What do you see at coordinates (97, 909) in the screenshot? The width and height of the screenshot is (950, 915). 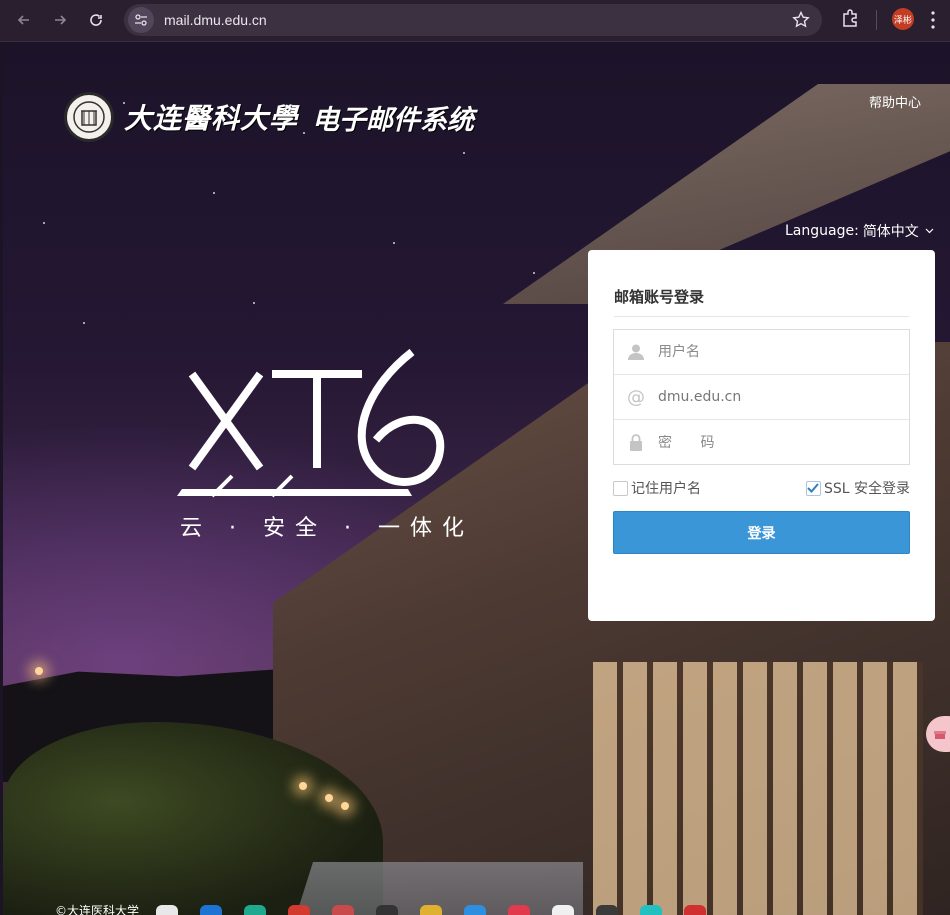 I see `copyright-text: ©大连医科大学` at bounding box center [97, 909].